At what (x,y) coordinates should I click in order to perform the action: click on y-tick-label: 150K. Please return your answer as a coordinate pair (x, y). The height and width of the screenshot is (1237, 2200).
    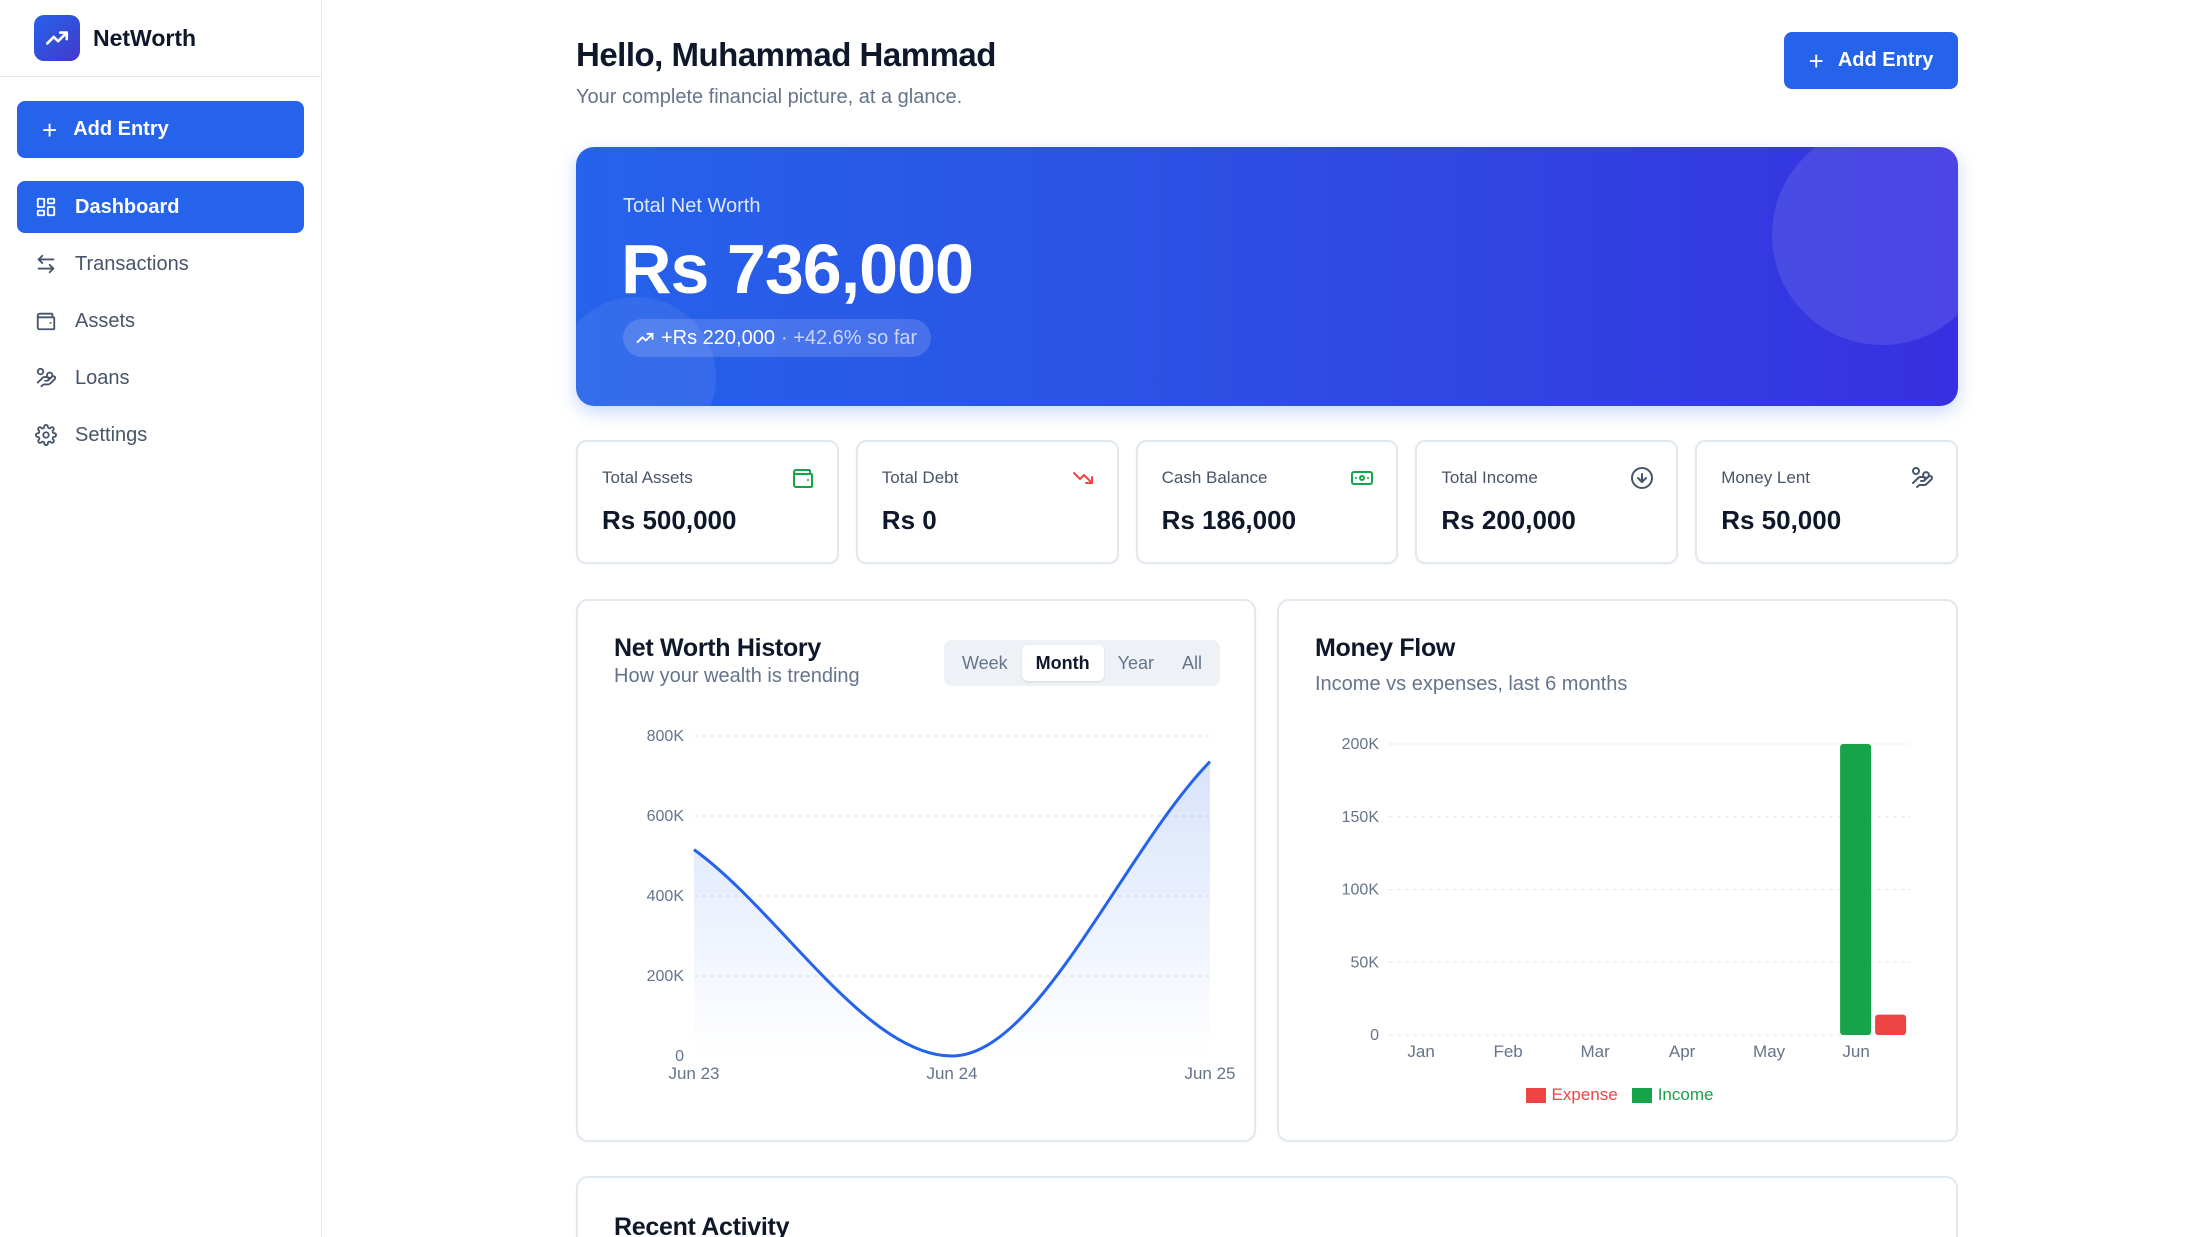
    Looking at the image, I should click on (1361, 817).